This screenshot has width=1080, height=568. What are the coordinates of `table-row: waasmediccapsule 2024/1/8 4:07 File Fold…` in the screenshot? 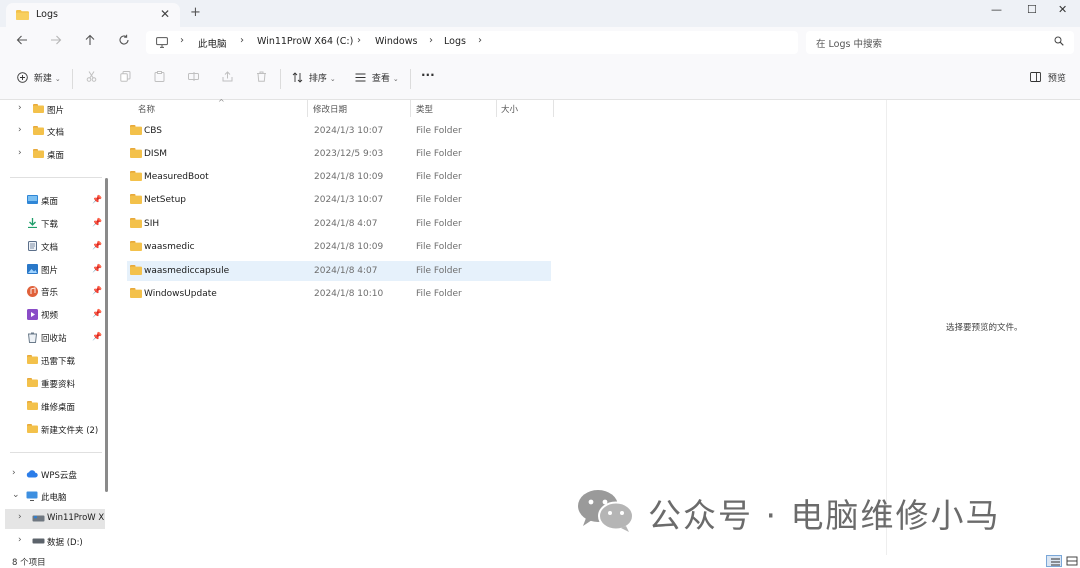 It's located at (339, 271).